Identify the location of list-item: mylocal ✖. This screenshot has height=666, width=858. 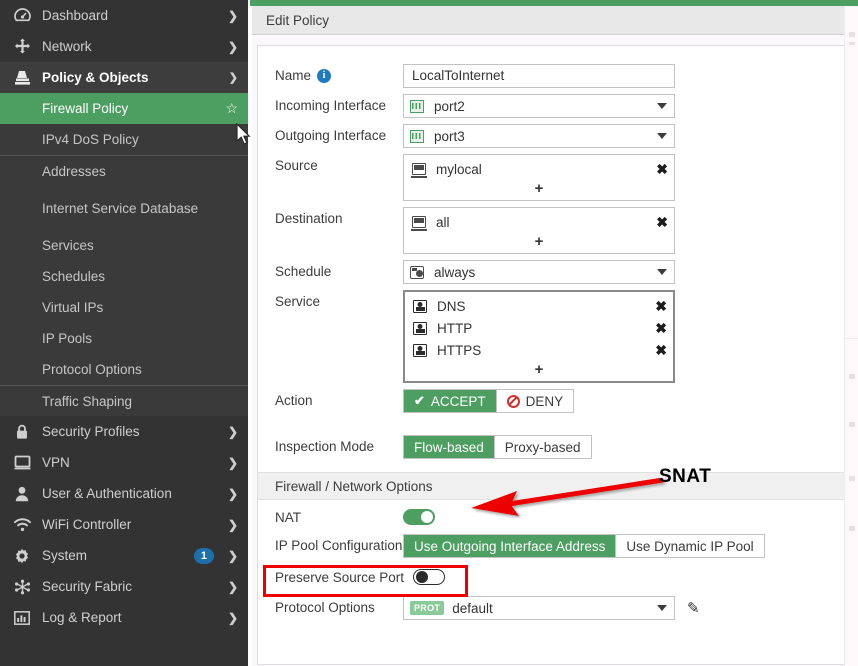
(539, 169).